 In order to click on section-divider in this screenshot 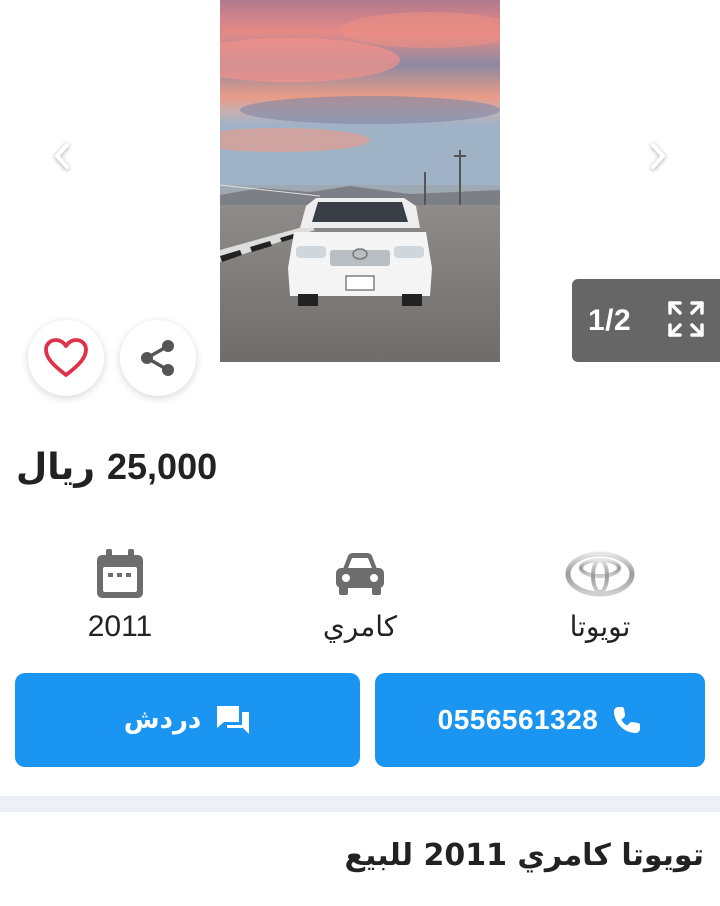, I will do `click(360, 804)`.